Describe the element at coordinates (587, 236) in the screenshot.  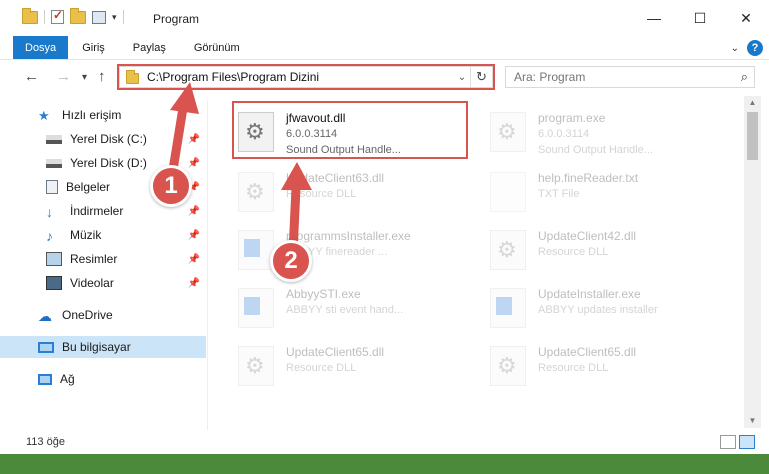
I see `file-name: UpdateClient42.dll` at that location.